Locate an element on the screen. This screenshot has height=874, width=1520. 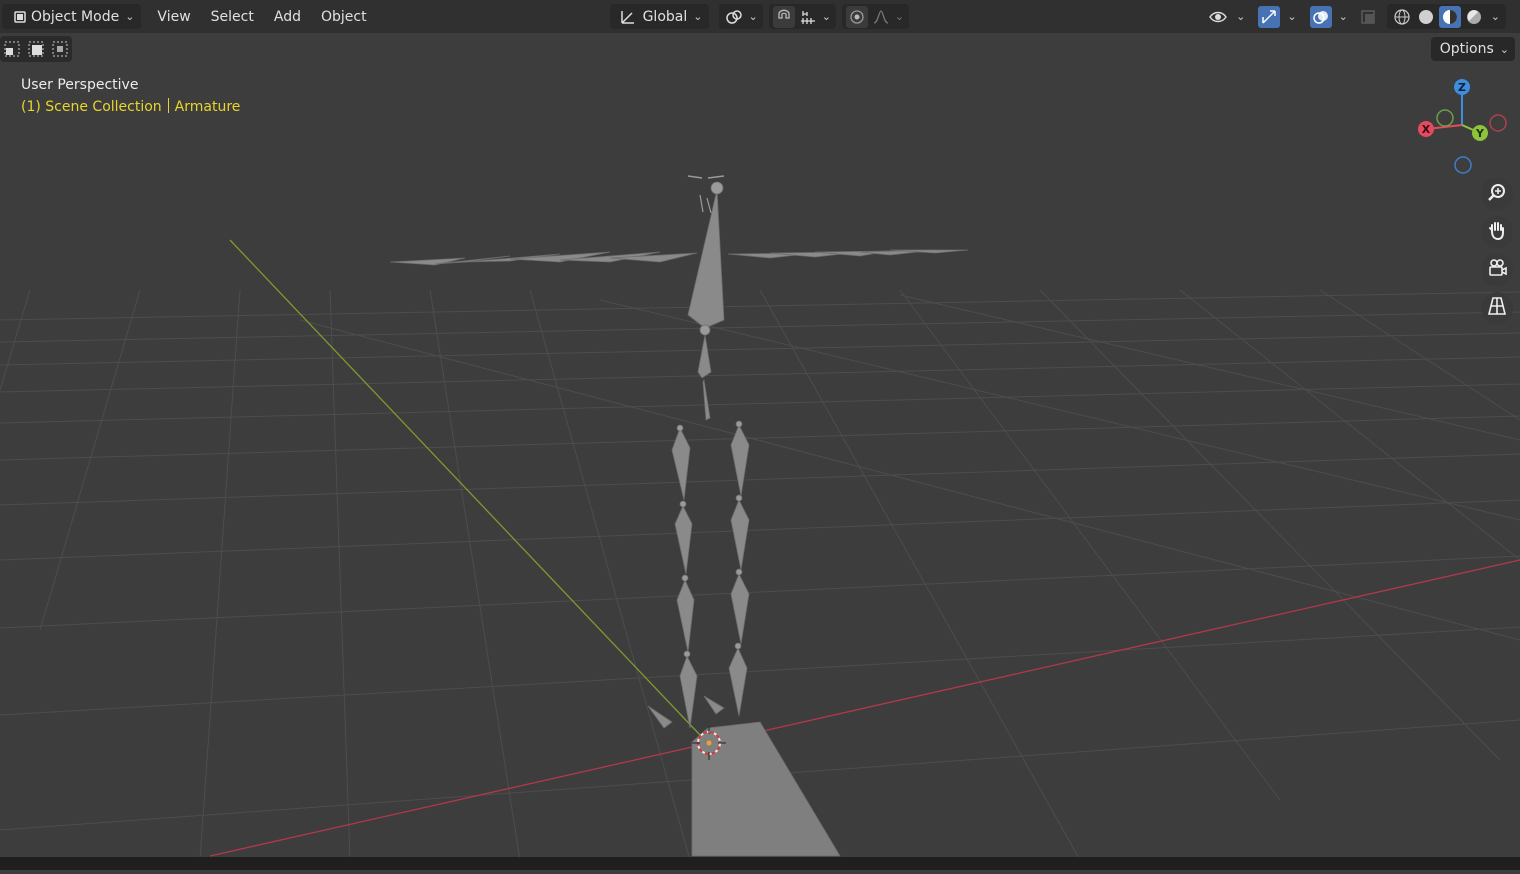
neg-x-axis-handle is located at coordinates (1498, 123).